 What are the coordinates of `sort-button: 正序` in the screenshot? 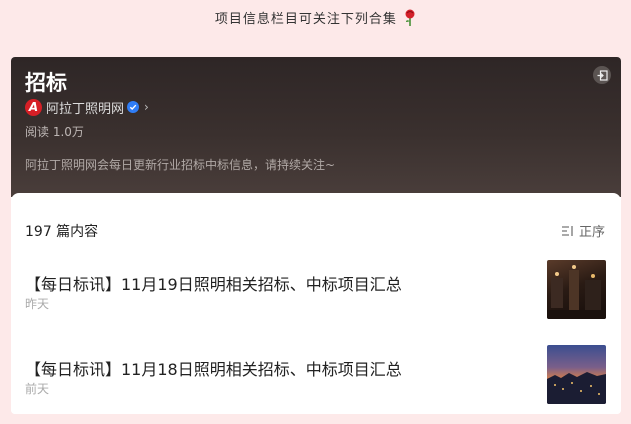 It's located at (583, 230).